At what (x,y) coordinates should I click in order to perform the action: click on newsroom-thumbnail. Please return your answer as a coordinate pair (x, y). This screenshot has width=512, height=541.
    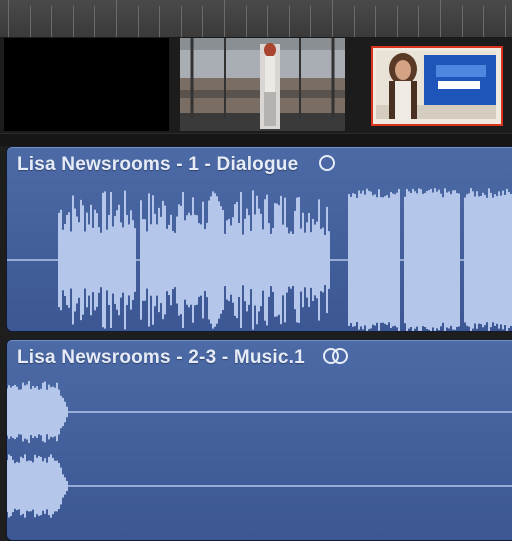
    Looking at the image, I should click on (262, 84).